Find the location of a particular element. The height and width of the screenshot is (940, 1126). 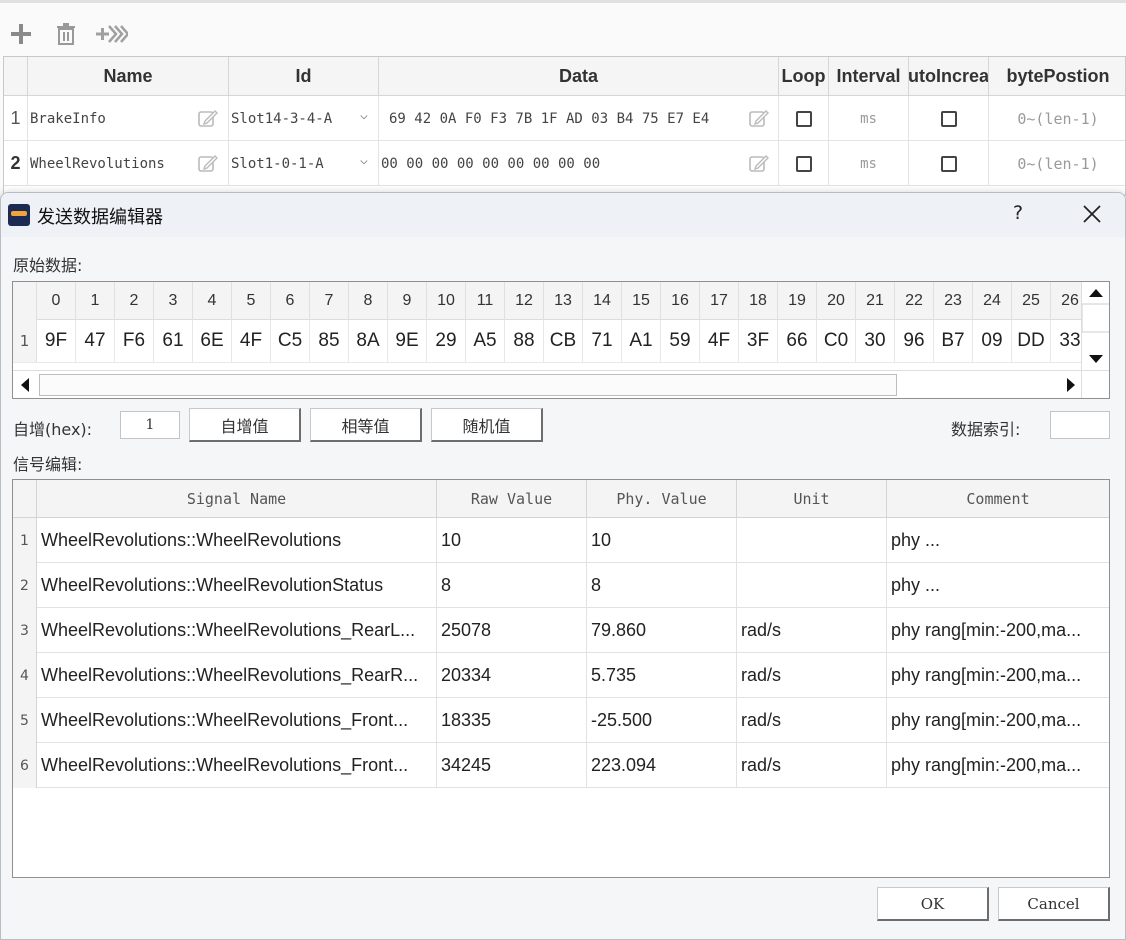

header-signal-name: Signal Name is located at coordinates (237, 499).